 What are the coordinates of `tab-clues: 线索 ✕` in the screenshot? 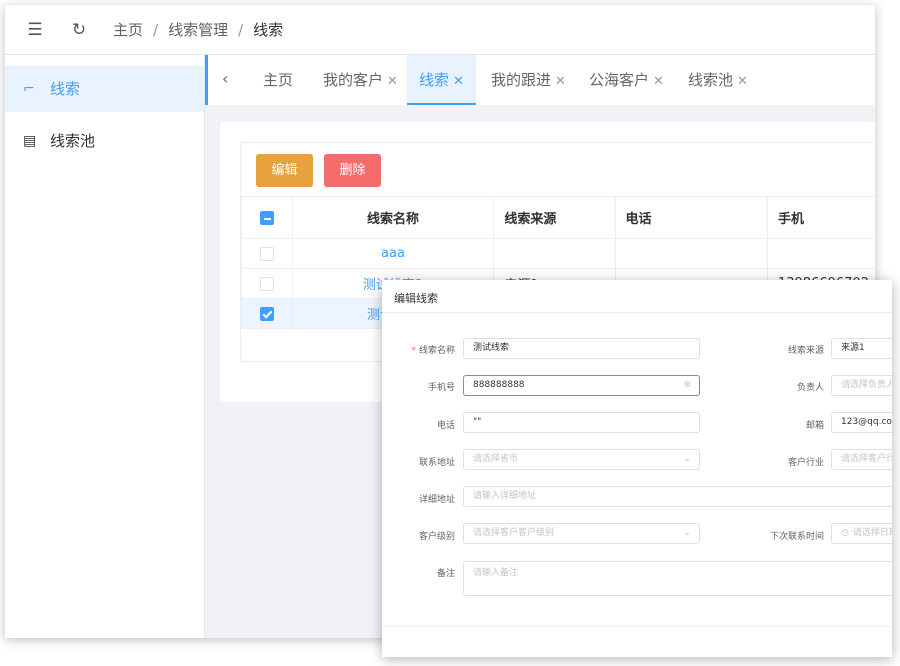 It's located at (441, 80).